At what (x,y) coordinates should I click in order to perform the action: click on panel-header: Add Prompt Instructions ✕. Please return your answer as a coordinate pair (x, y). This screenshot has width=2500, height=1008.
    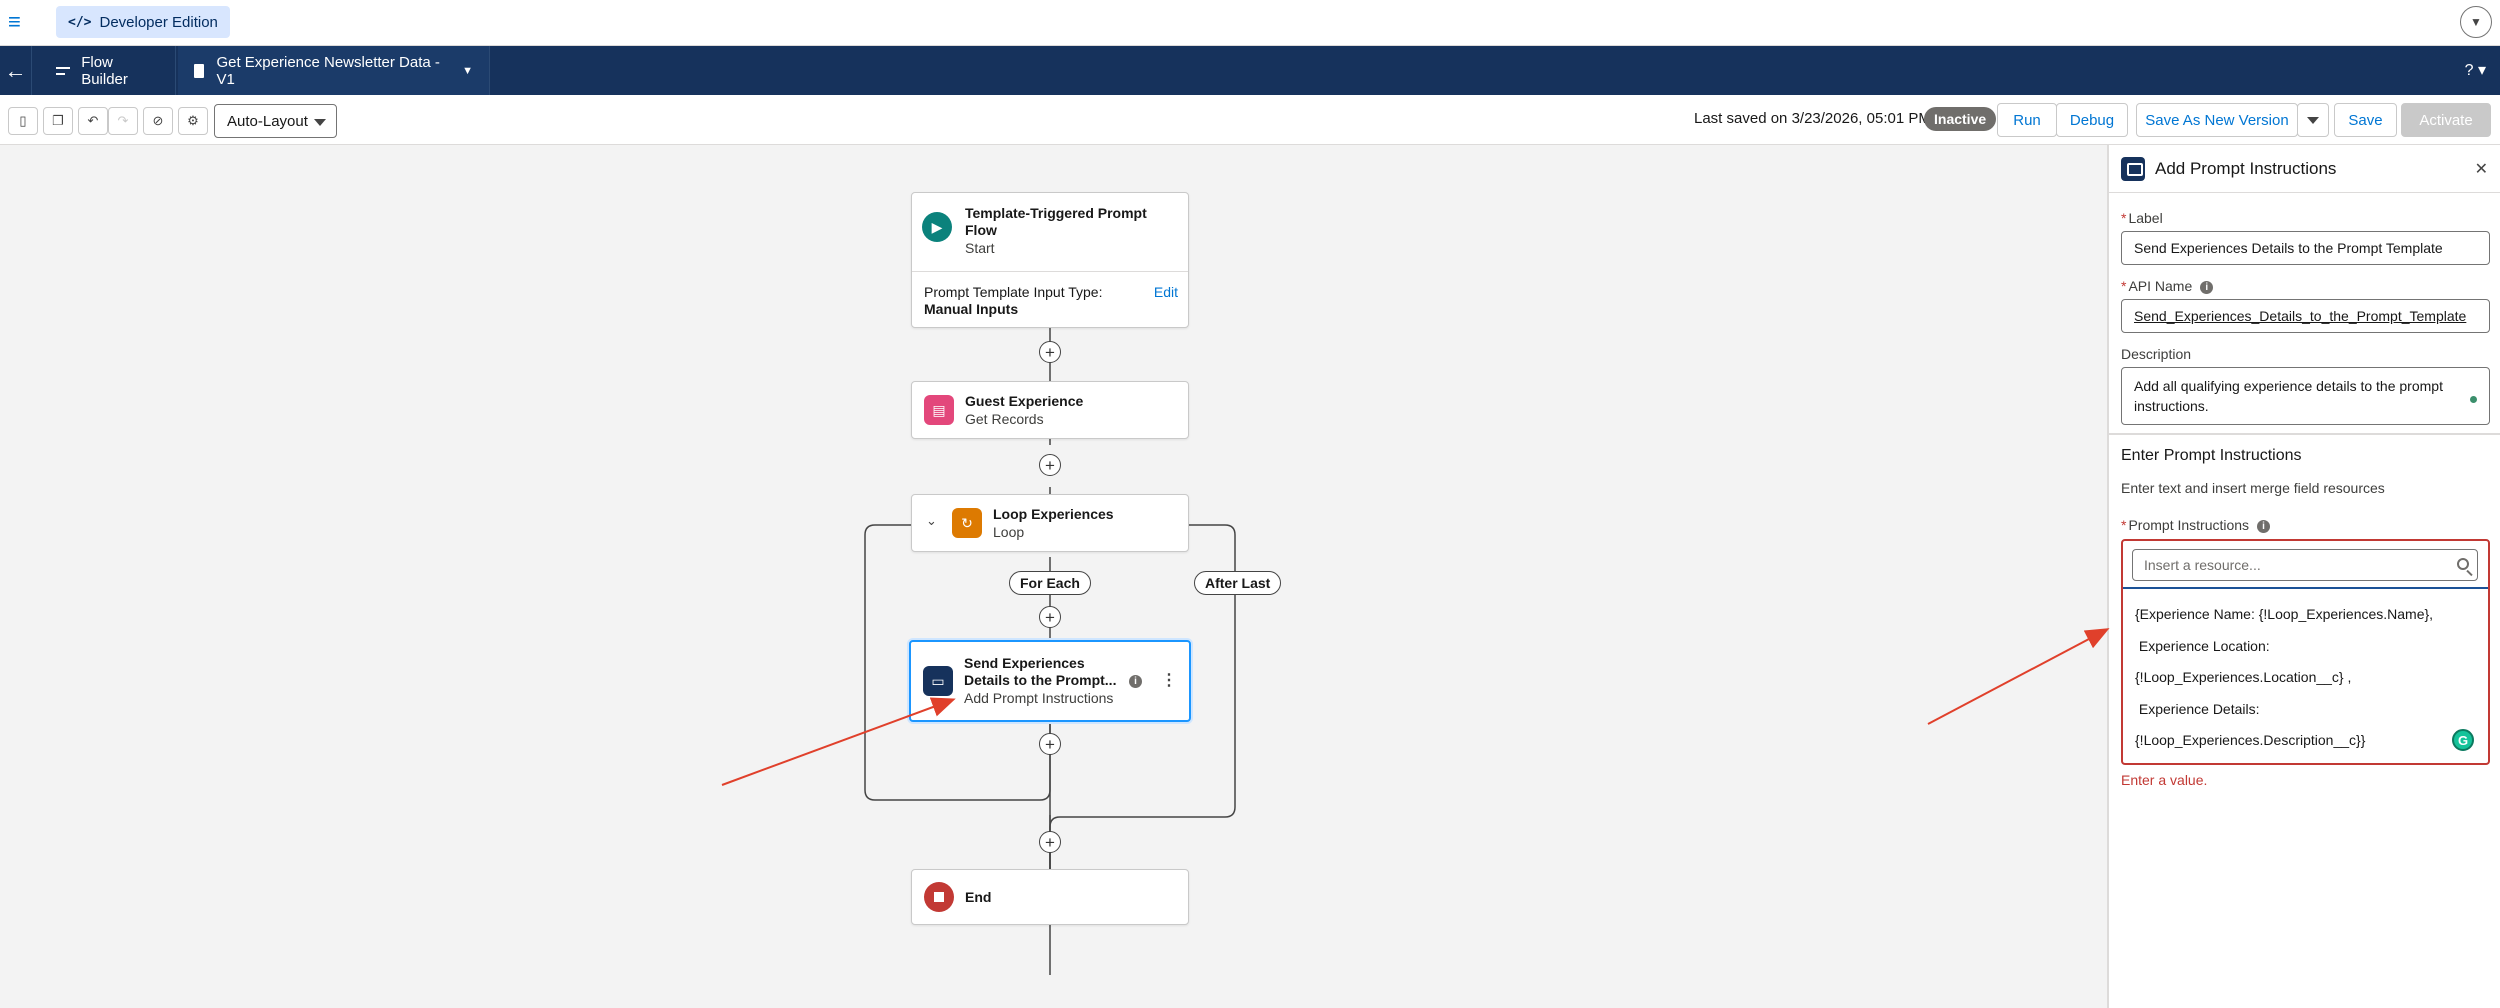
    Looking at the image, I should click on (2304, 169).